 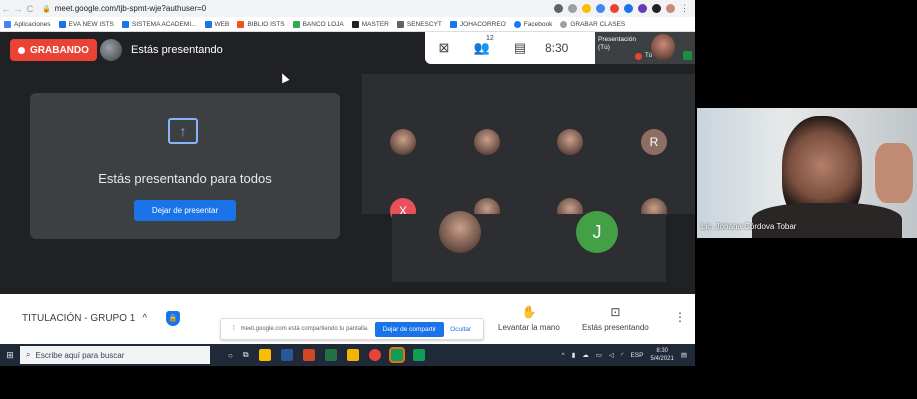 What do you see at coordinates (18, 9) in the screenshot?
I see `forward-icon: →` at bounding box center [18, 9].